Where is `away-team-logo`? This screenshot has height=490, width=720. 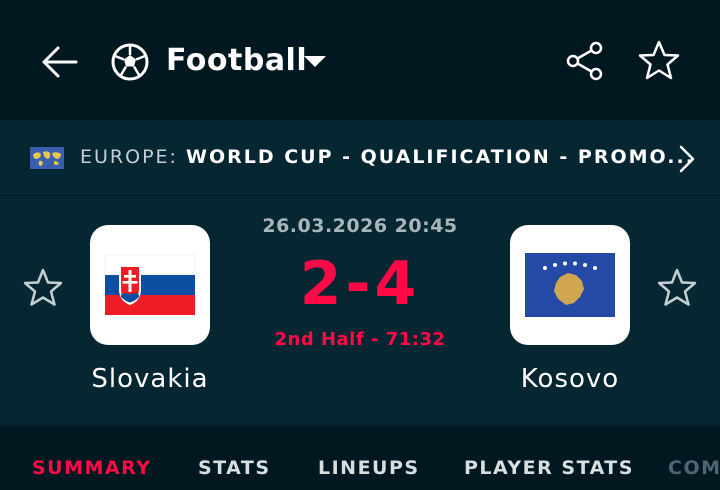 away-team-logo is located at coordinates (570, 285).